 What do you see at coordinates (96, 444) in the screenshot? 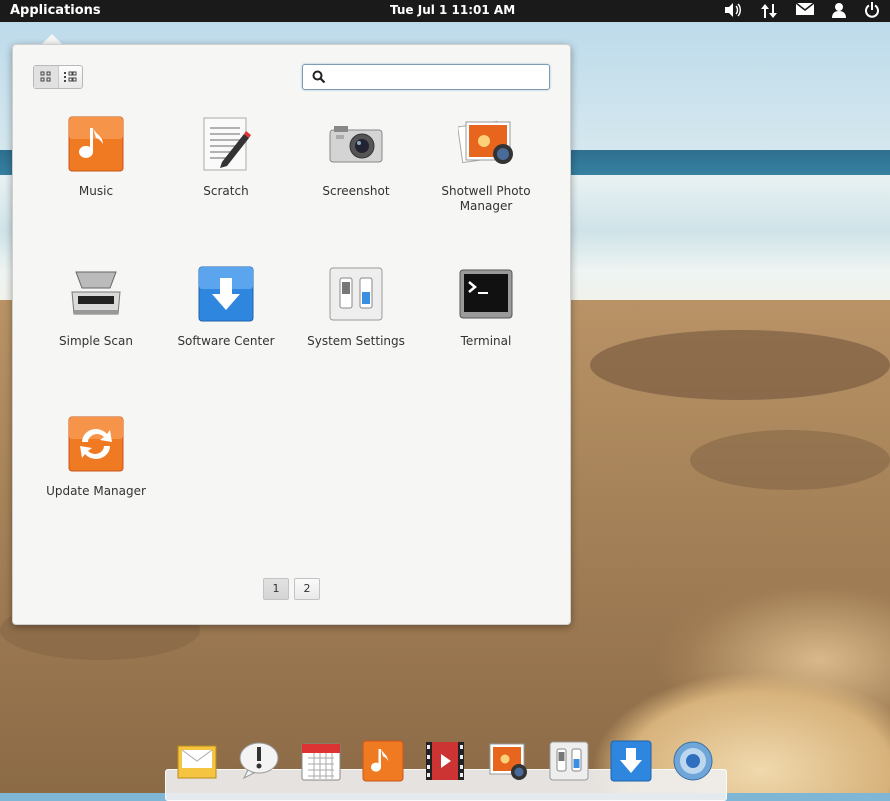
I see `update-icon` at bounding box center [96, 444].